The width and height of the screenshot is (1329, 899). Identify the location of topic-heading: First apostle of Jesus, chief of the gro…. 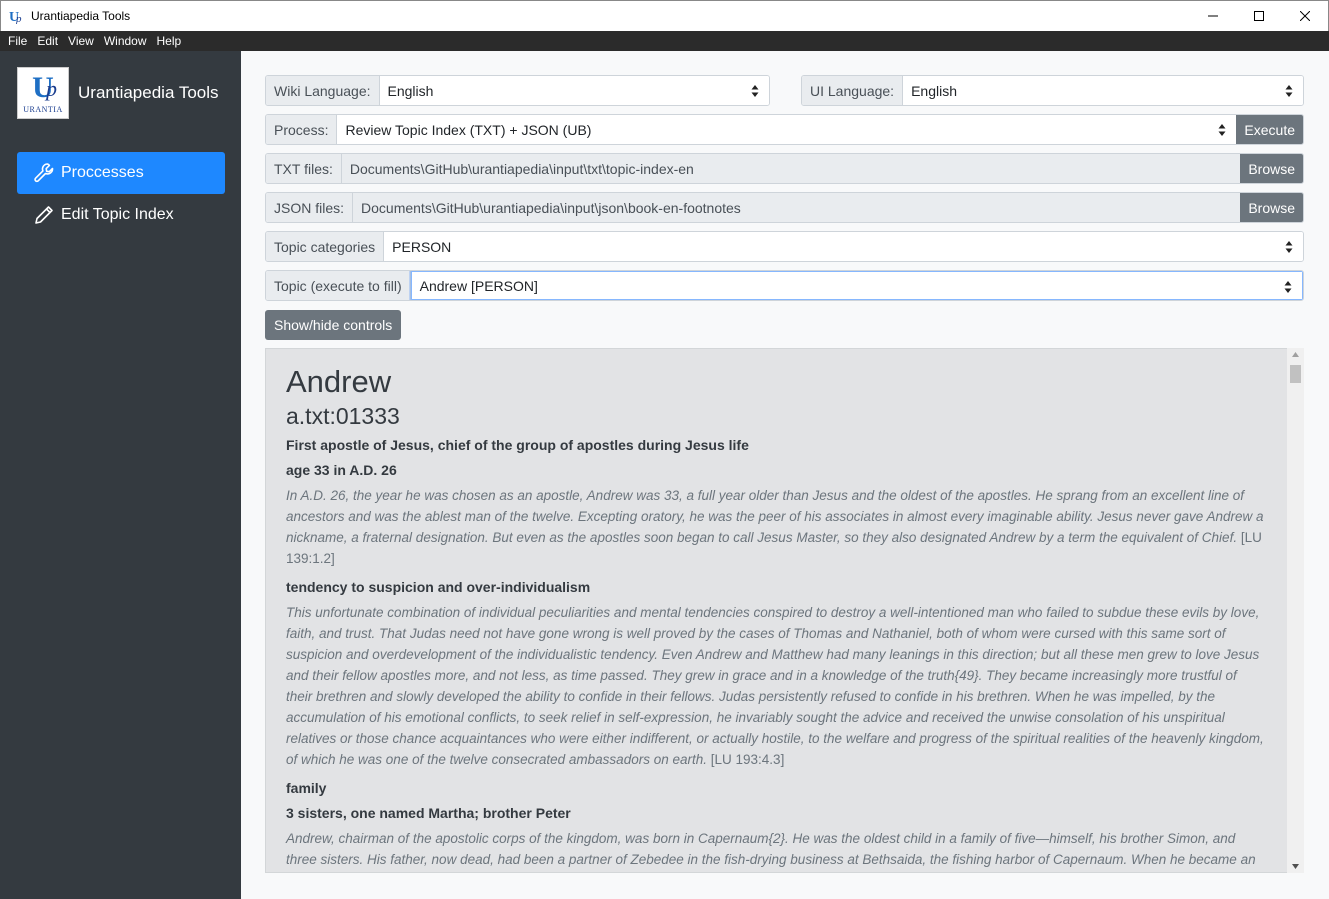
(517, 445).